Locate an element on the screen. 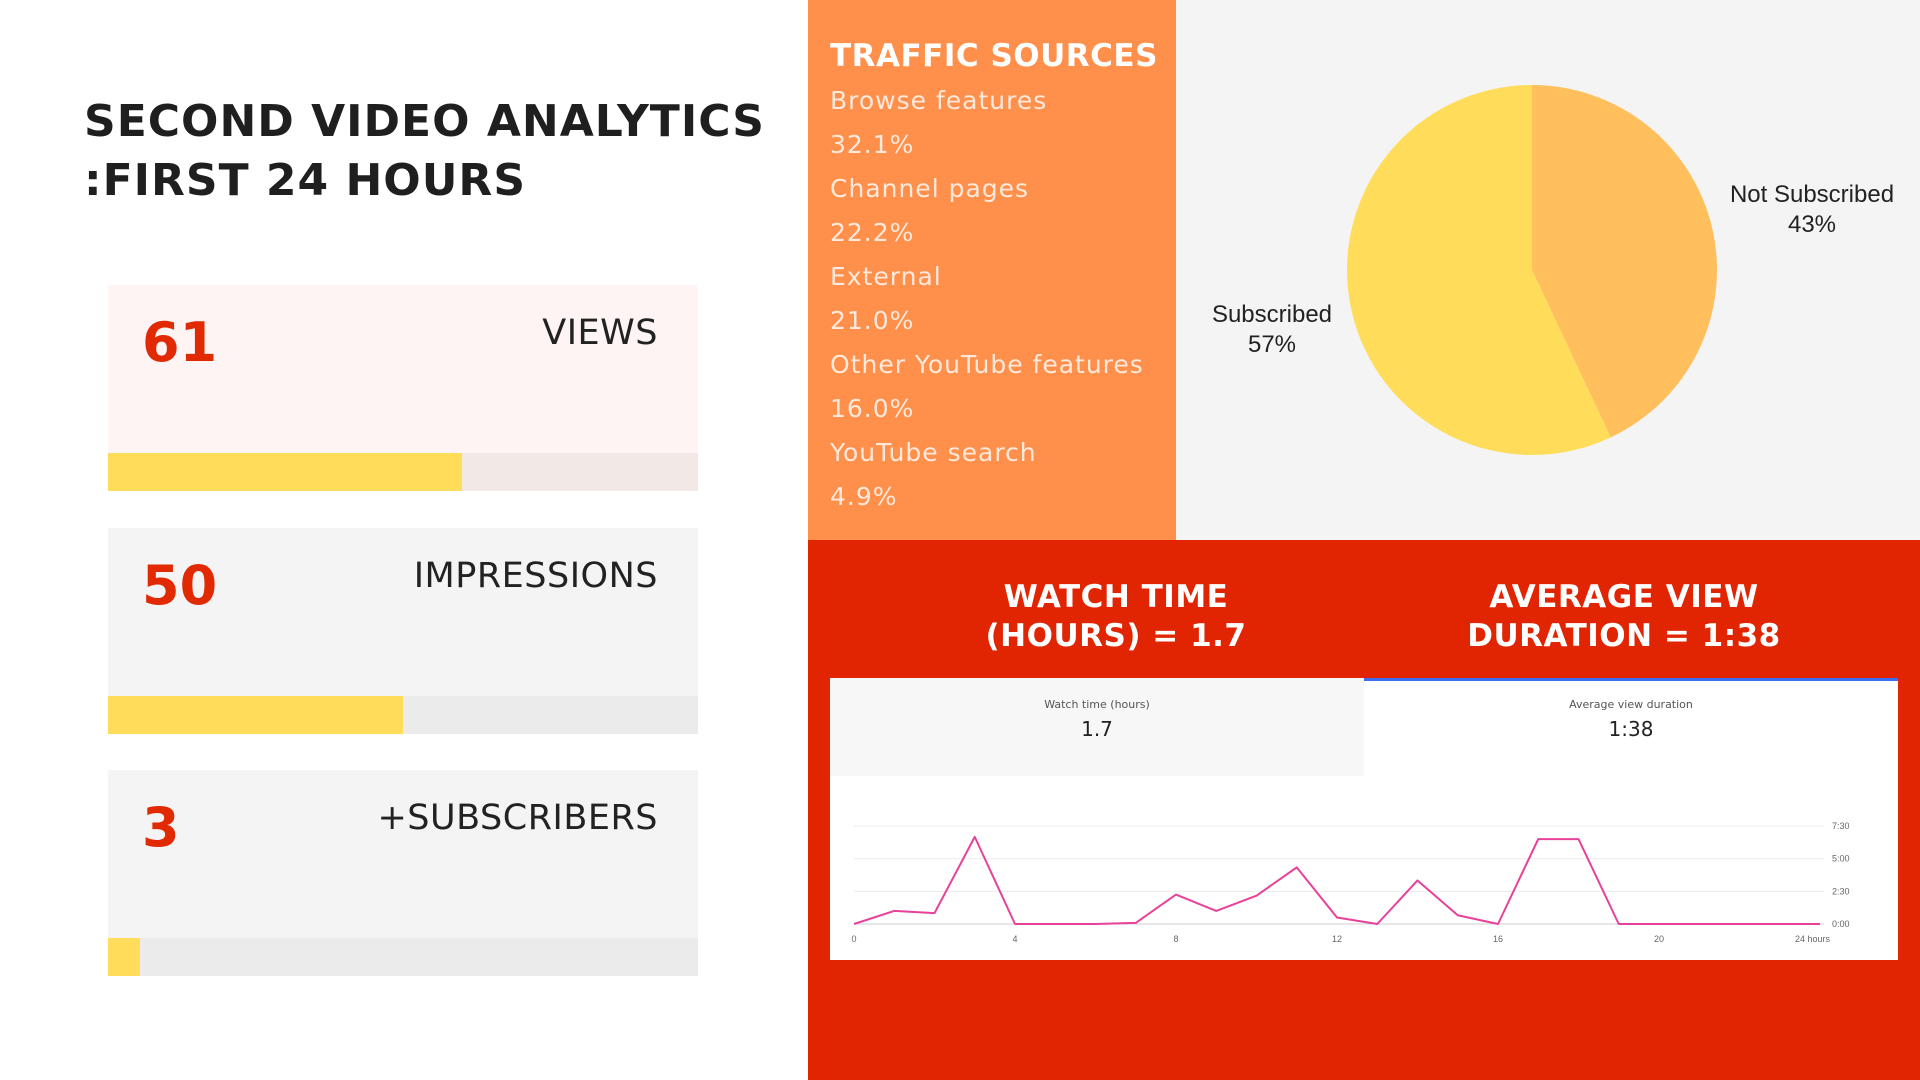 This screenshot has height=1080, width=1920. views-progress-track is located at coordinates (403, 472).